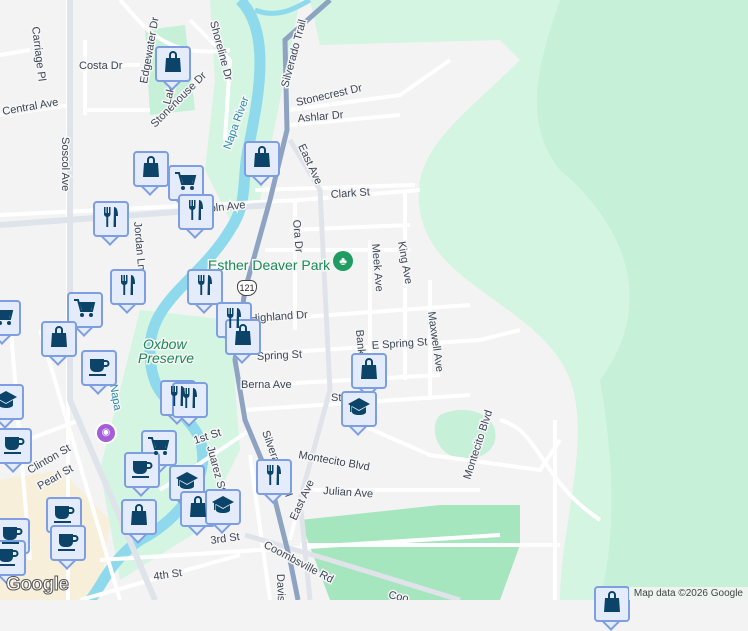 Image resolution: width=748 pixels, height=631 pixels. Describe the element at coordinates (336, 398) in the screenshot. I see `label-st: St` at that location.